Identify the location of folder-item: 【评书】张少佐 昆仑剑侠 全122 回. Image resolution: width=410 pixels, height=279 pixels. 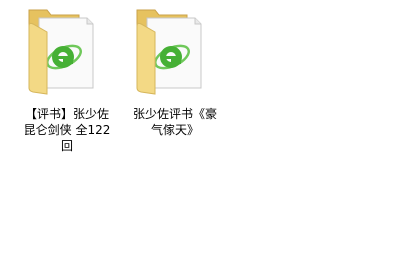
(67, 82).